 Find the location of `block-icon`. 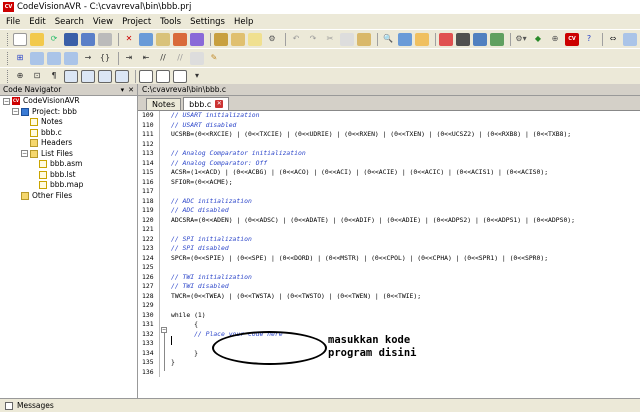

block-icon is located at coordinates (197, 58).